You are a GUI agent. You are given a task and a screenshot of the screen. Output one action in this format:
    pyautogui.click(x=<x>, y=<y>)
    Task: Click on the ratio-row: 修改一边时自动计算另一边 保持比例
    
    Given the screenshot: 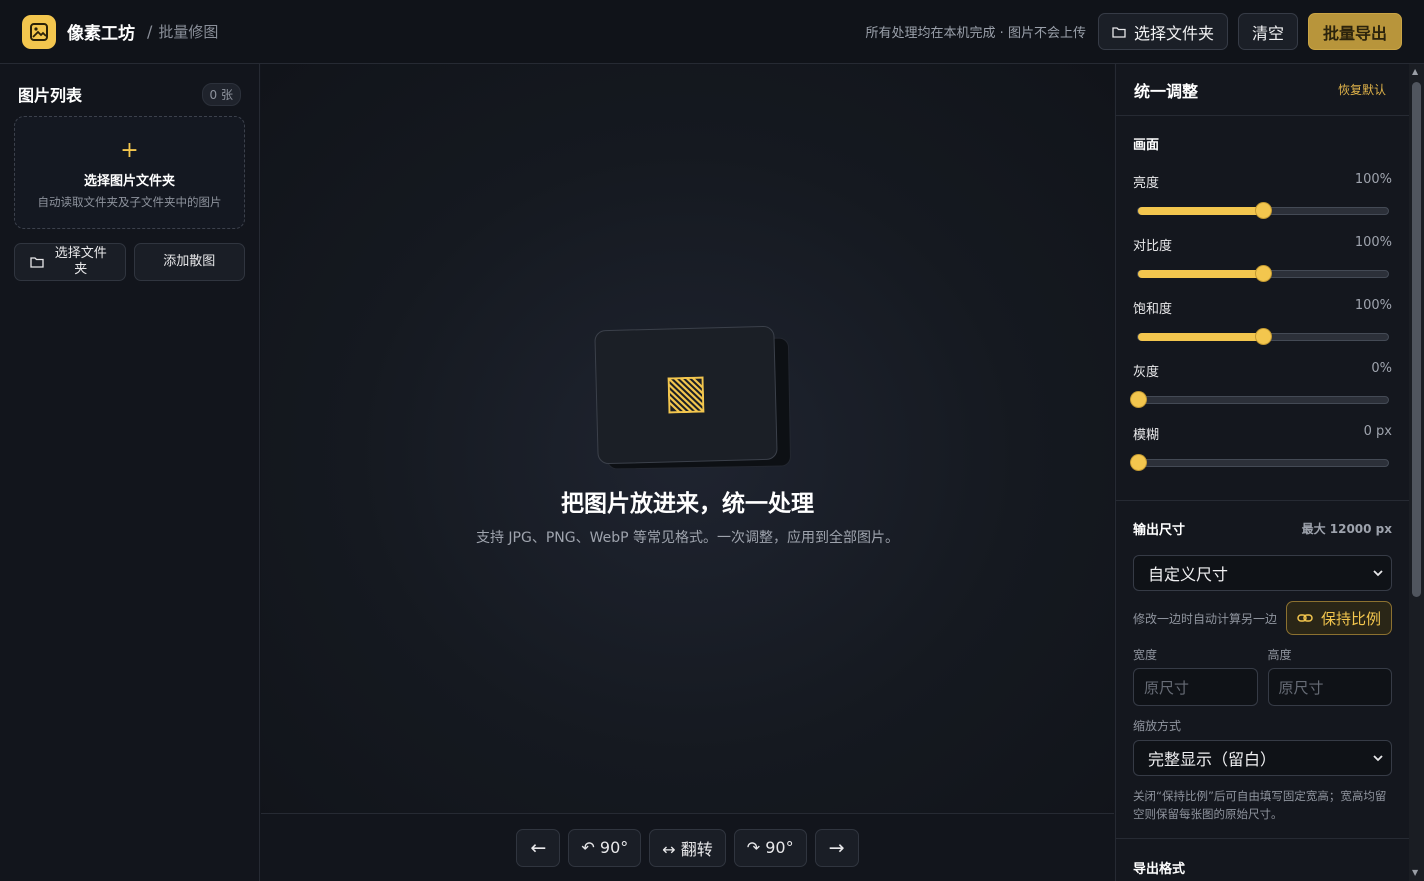 What is the action you would take?
    pyautogui.click(x=1262, y=618)
    